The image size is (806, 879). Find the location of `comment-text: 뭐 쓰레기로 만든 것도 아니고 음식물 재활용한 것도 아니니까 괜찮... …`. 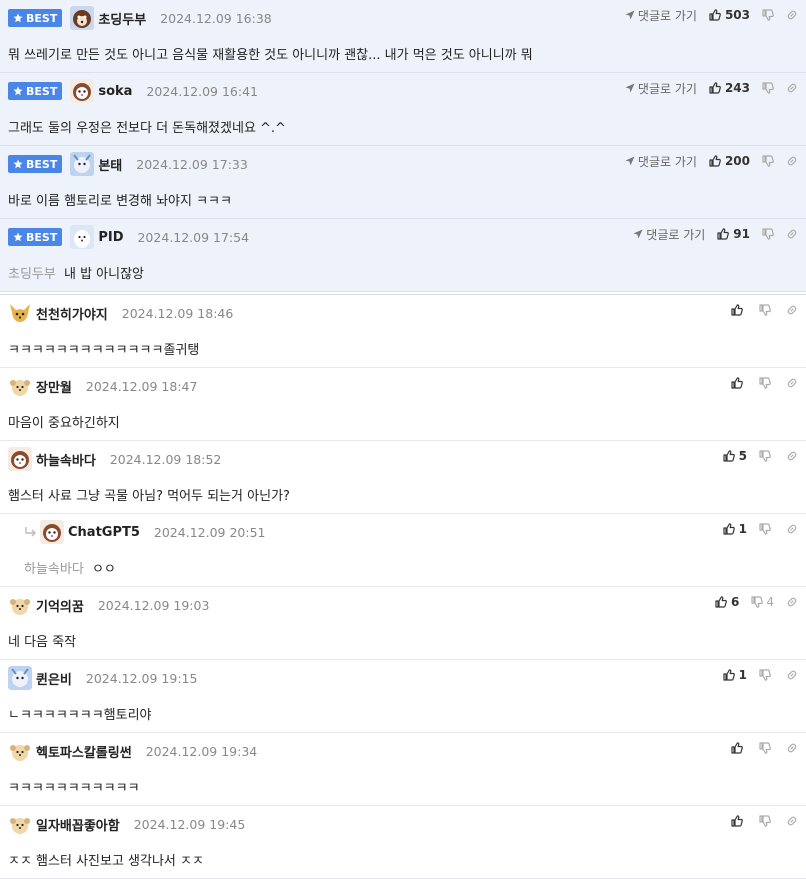

comment-text: 뭐 쓰레기로 만든 것도 아니고 음식물 재활용한 것도 아니니까 괜찮... … is located at coordinates (270, 55).